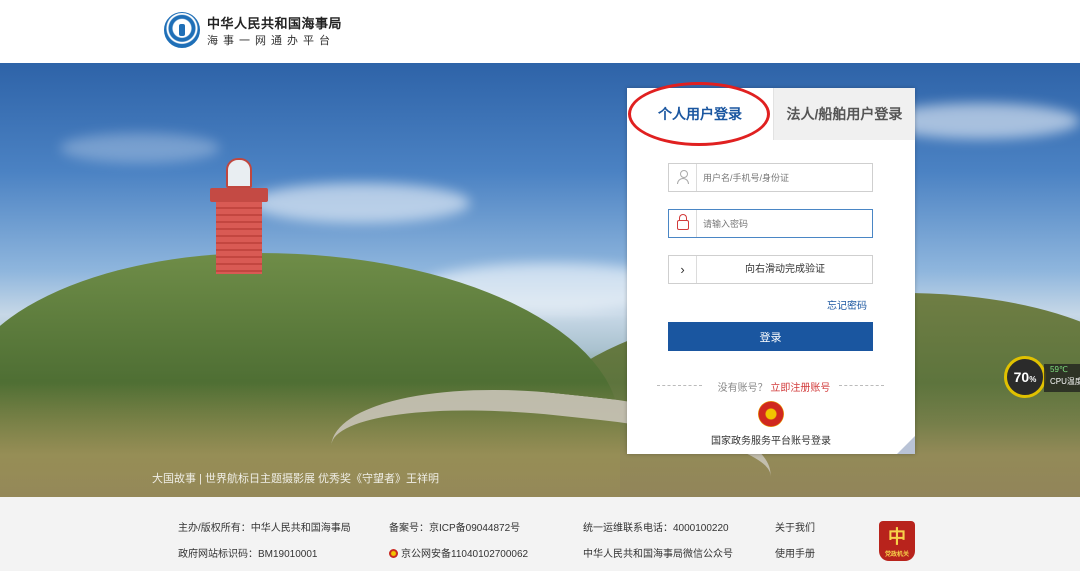  I want to click on tab-personal-login: 个人用户登录, so click(700, 114).